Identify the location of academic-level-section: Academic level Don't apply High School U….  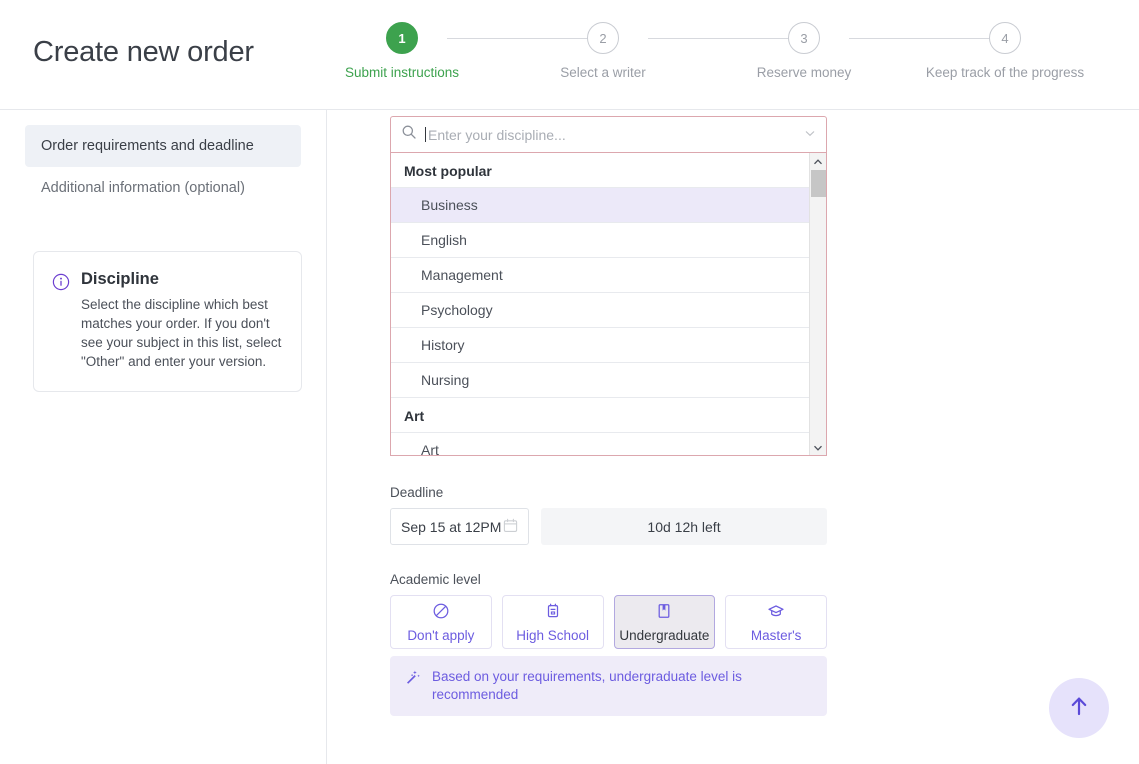
(608, 610).